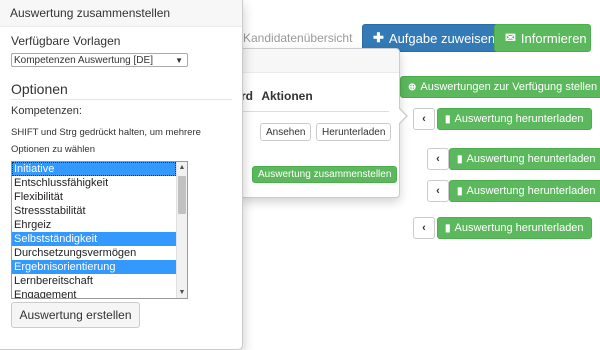  What do you see at coordinates (315, 111) in the screenshot?
I see `table-divider` at bounding box center [315, 111].